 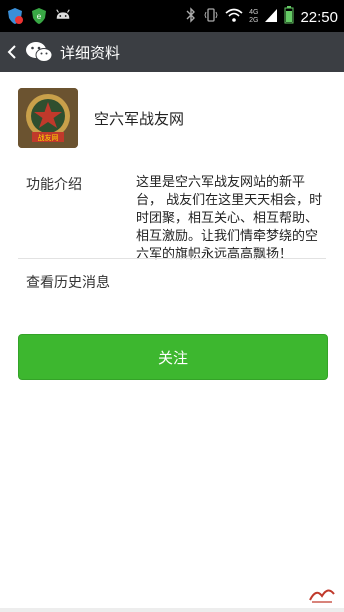 What do you see at coordinates (48, 137) in the screenshot?
I see `avatar-banner-text: 战友网` at bounding box center [48, 137].